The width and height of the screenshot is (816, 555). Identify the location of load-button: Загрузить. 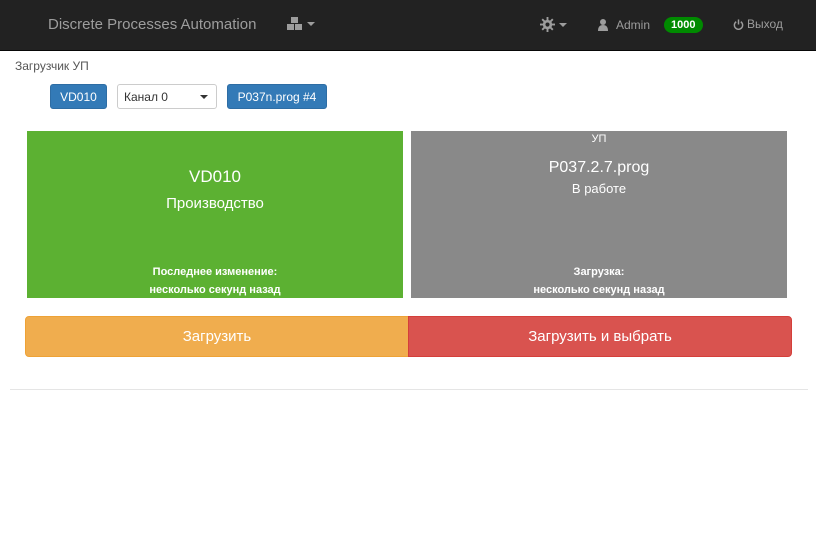
(217, 336).